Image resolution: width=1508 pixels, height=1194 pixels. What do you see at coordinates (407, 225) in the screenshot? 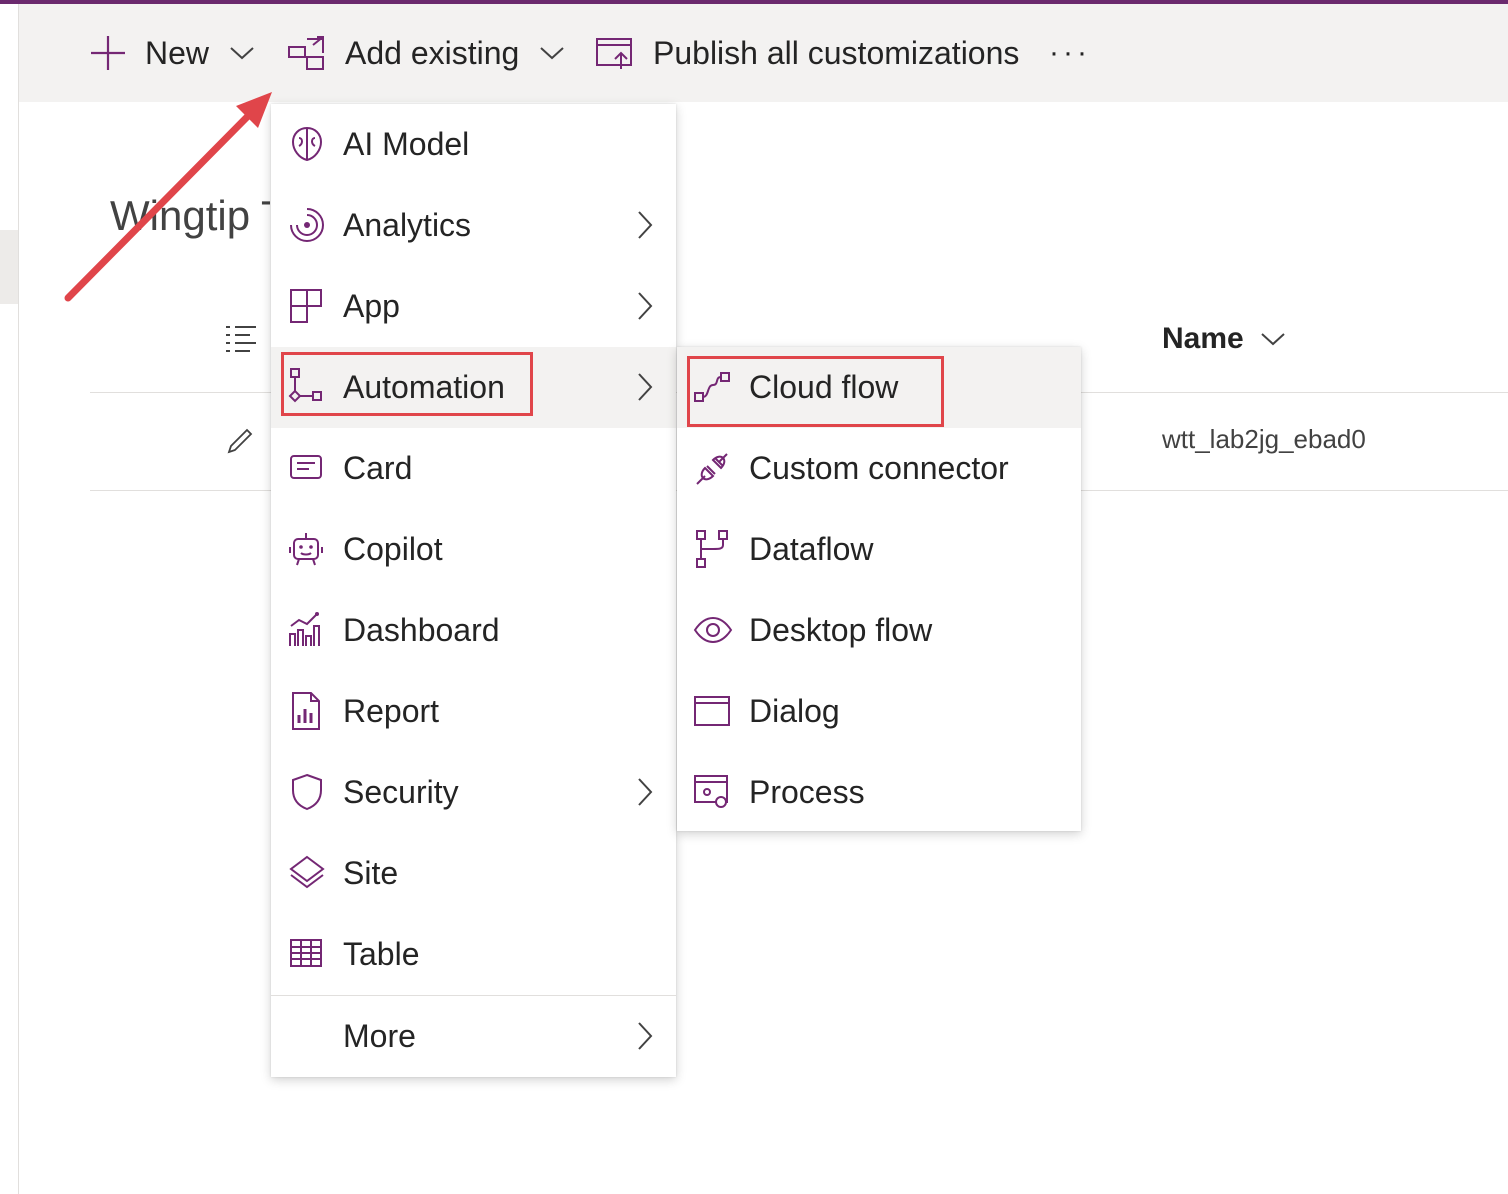
I see `menu-item-label: Analytics` at bounding box center [407, 225].